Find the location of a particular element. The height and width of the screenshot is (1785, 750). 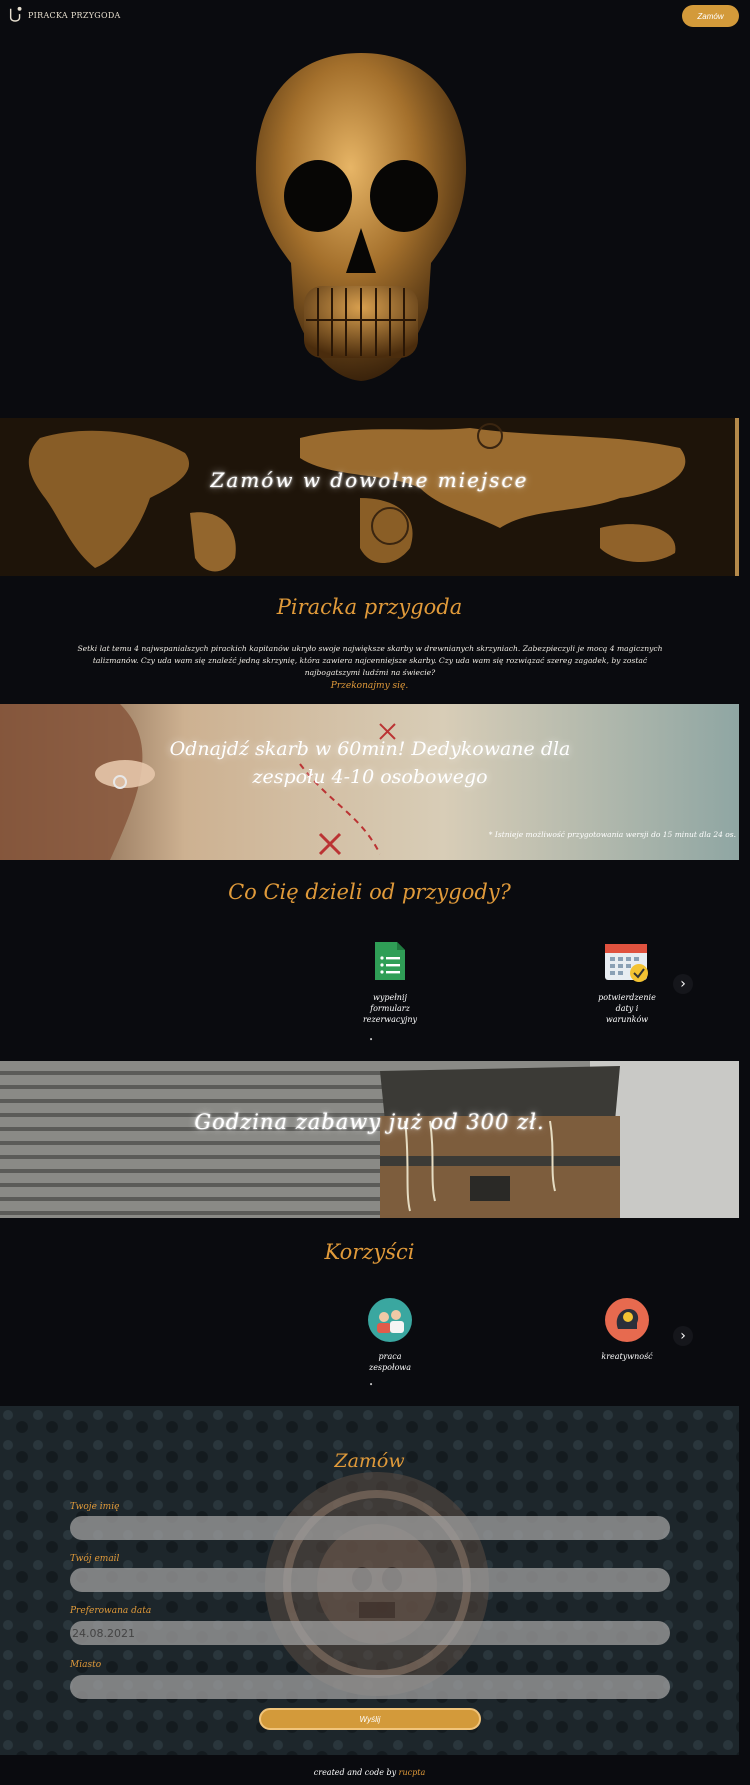

chest-banner is located at coordinates (369, 1139).